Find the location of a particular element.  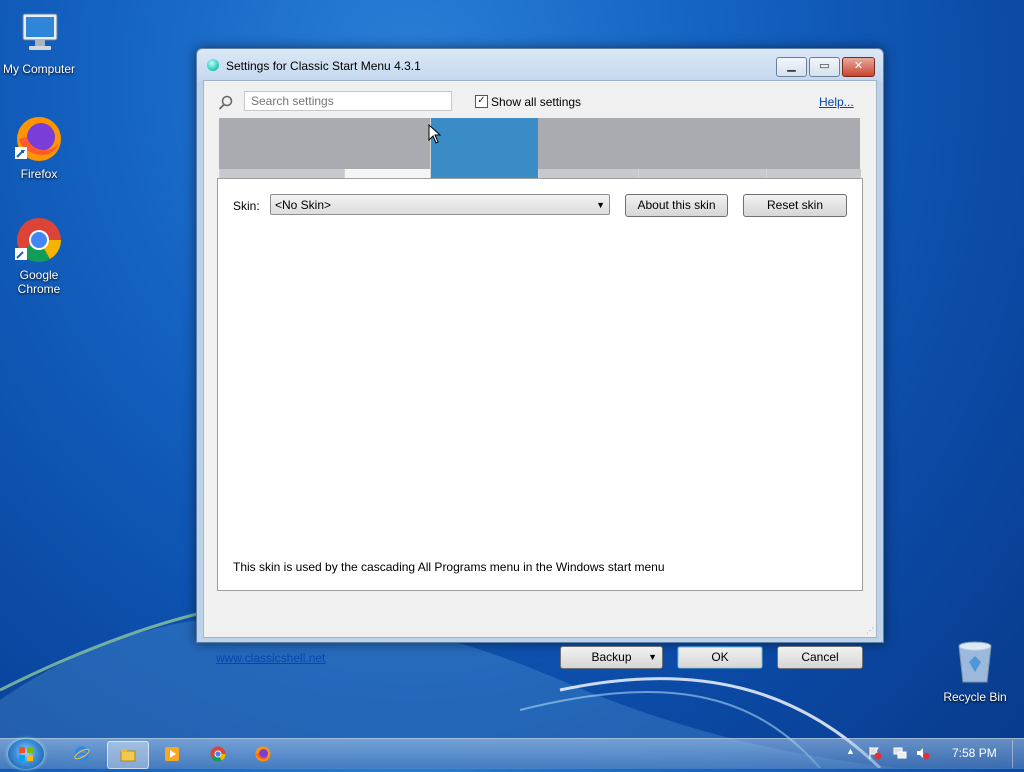

reset-skin-button: Reset skin is located at coordinates (795, 205).